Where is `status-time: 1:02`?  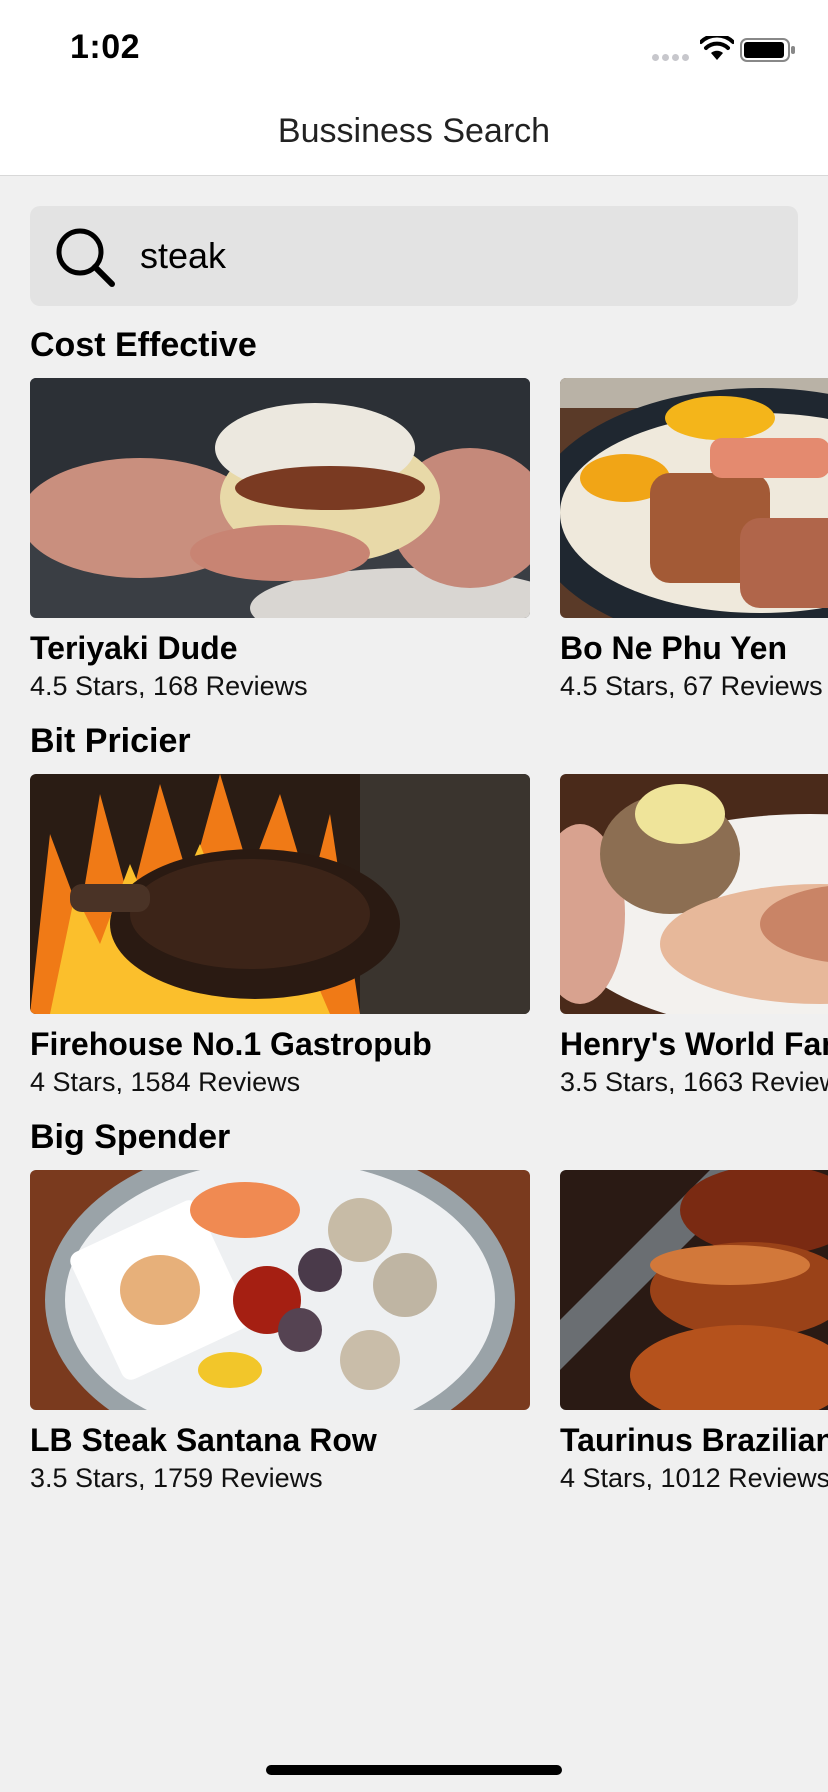 status-time: 1:02 is located at coordinates (105, 47).